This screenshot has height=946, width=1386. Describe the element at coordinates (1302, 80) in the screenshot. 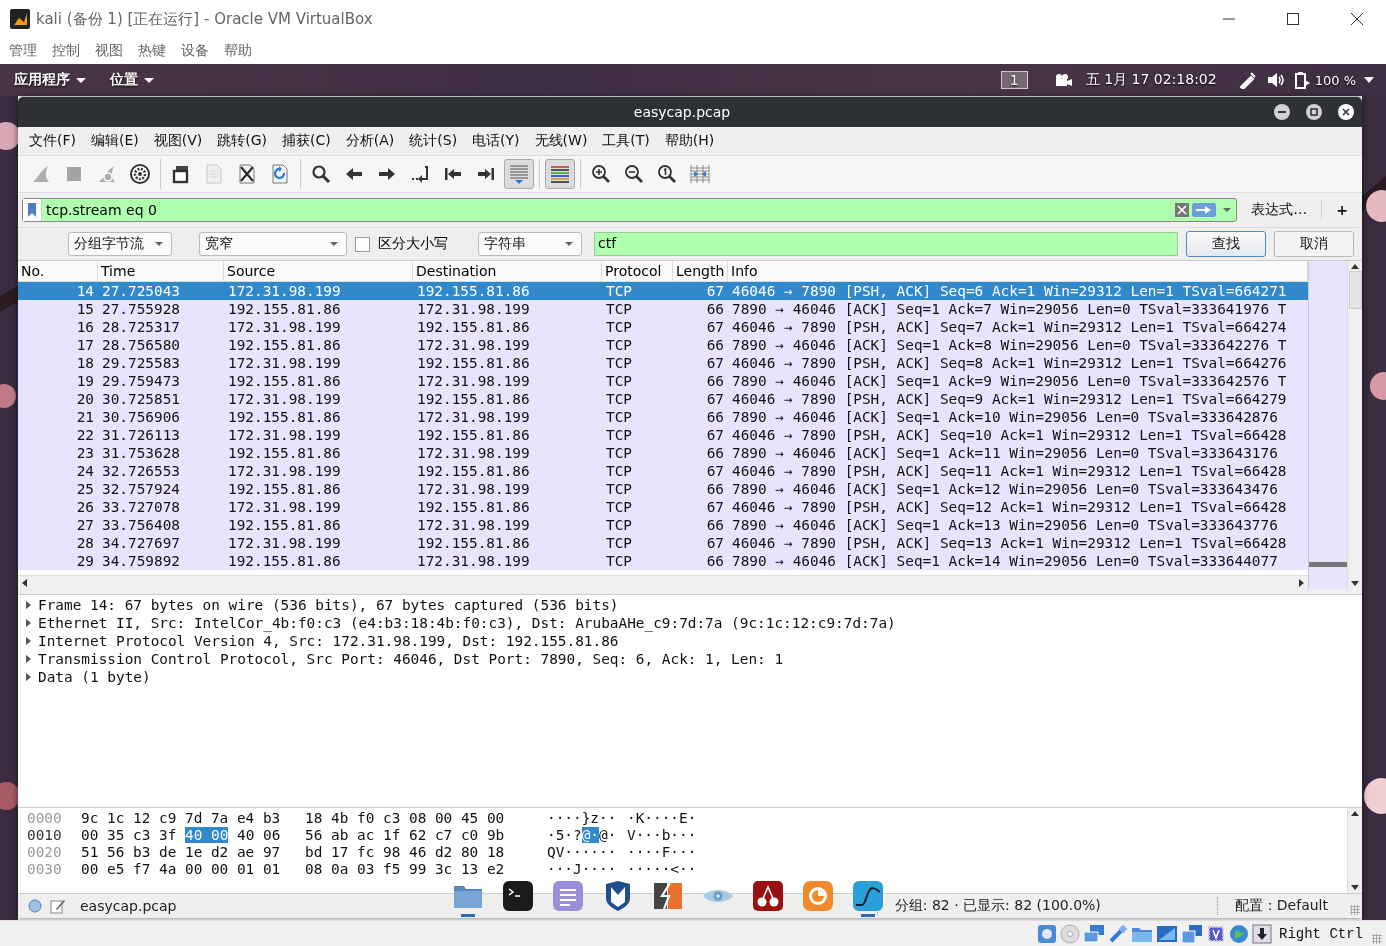

I see `battery-icon` at that location.